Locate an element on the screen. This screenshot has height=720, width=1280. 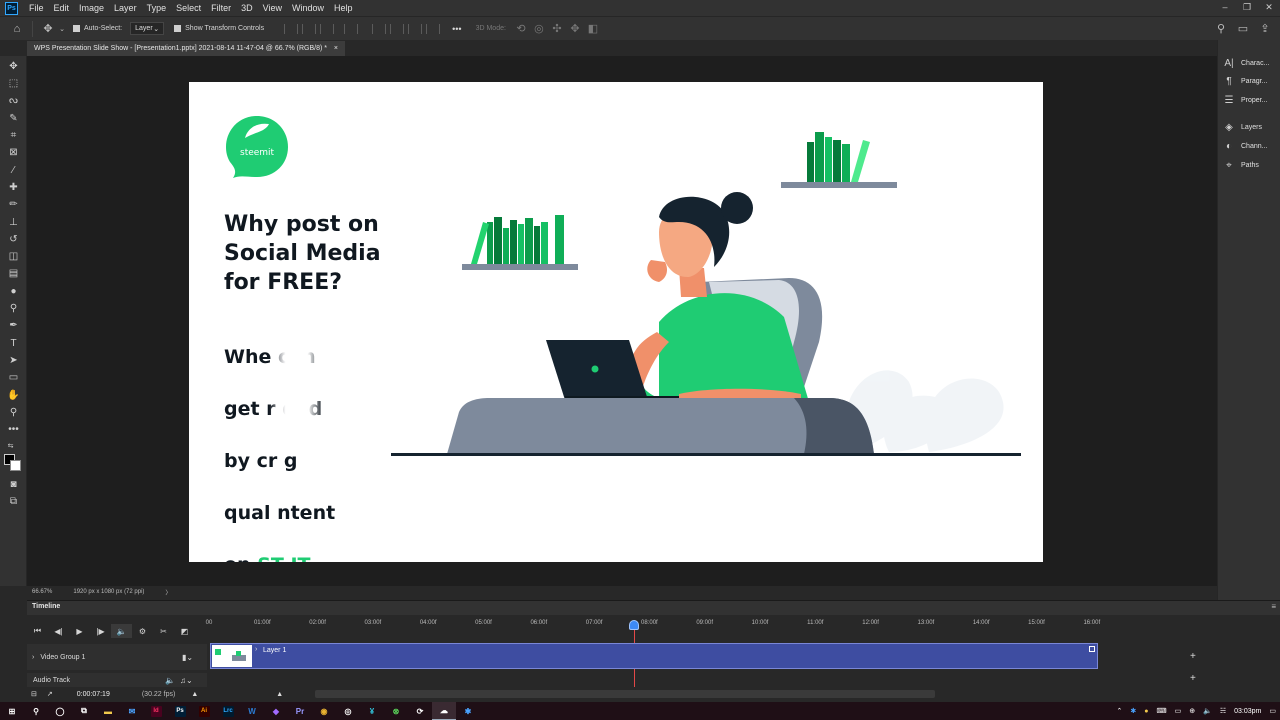
zoom-tool-icon: ⚲ is located at coordinates (13, 412).